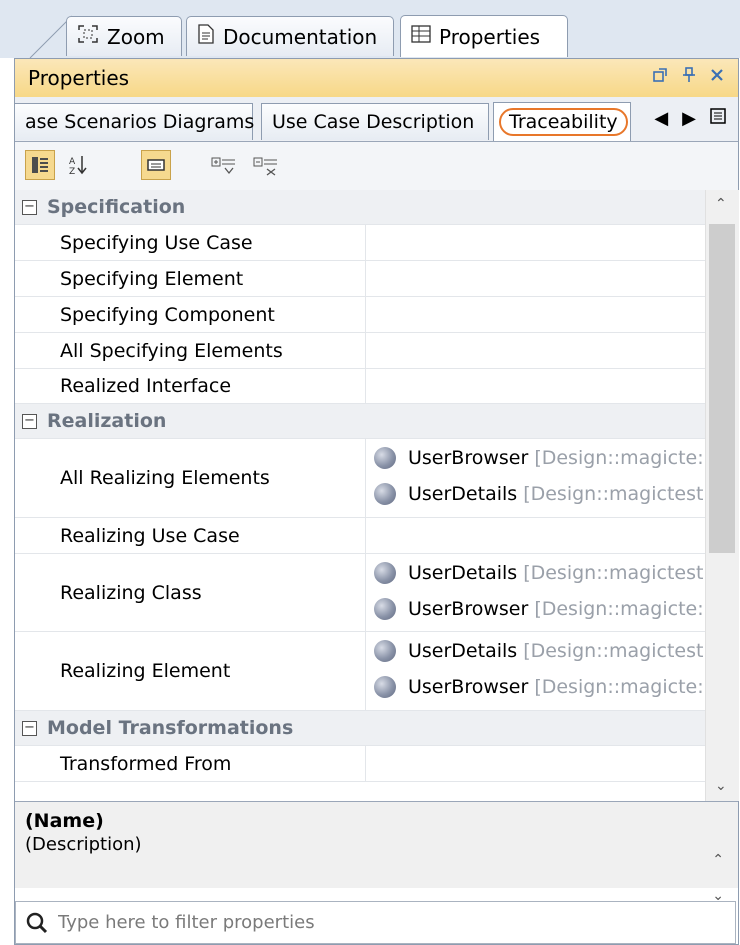 This screenshot has width=740, height=945. I want to click on category-label: Realization, so click(107, 421).